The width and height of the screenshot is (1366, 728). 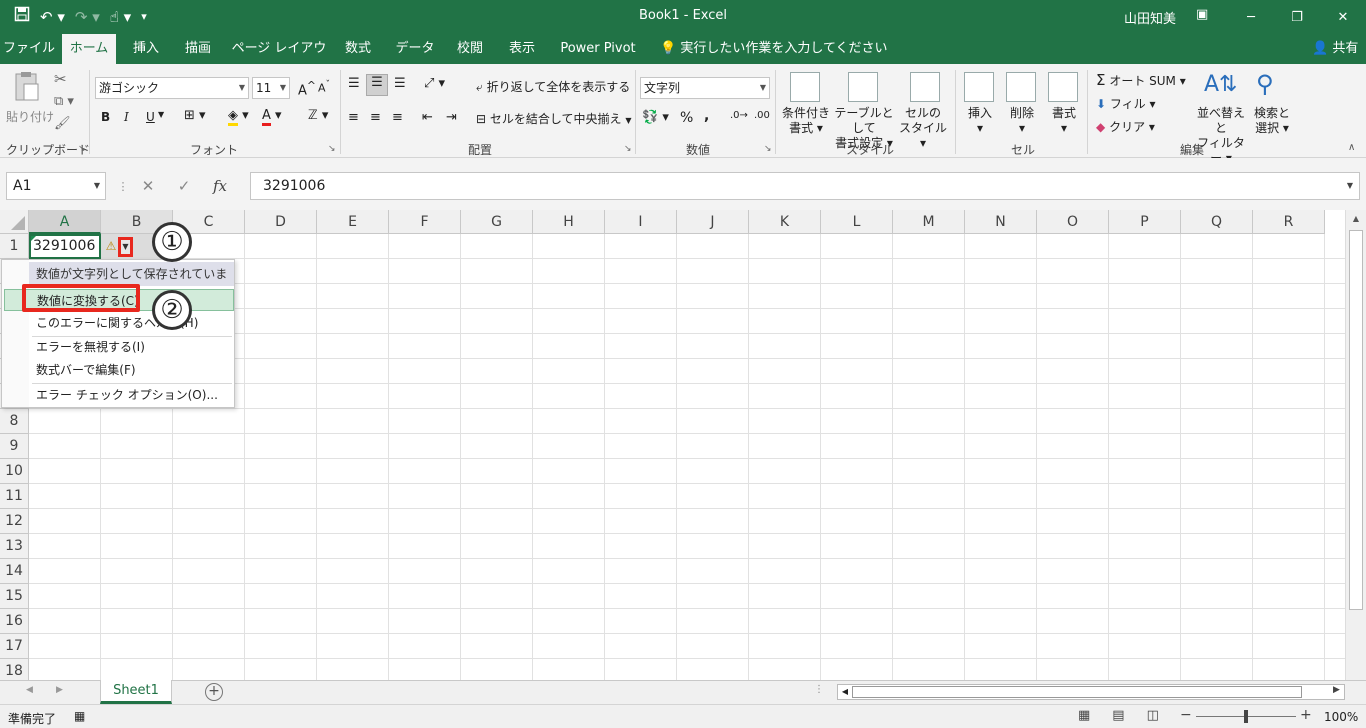 I want to click on align-left-icon: ≡, so click(x=353, y=117).